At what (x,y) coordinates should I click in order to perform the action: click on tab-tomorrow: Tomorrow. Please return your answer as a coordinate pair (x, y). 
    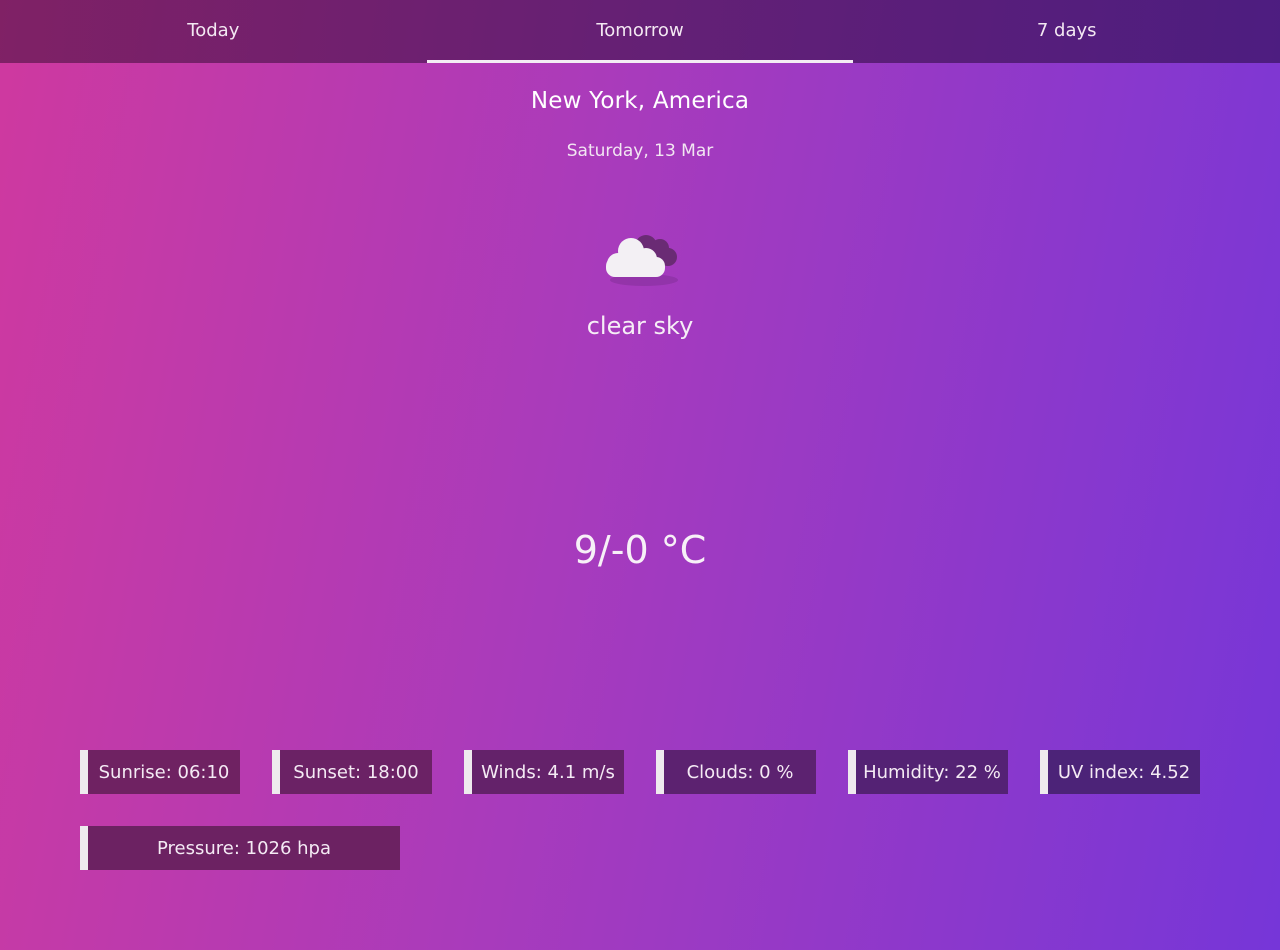
    Looking at the image, I should click on (640, 31).